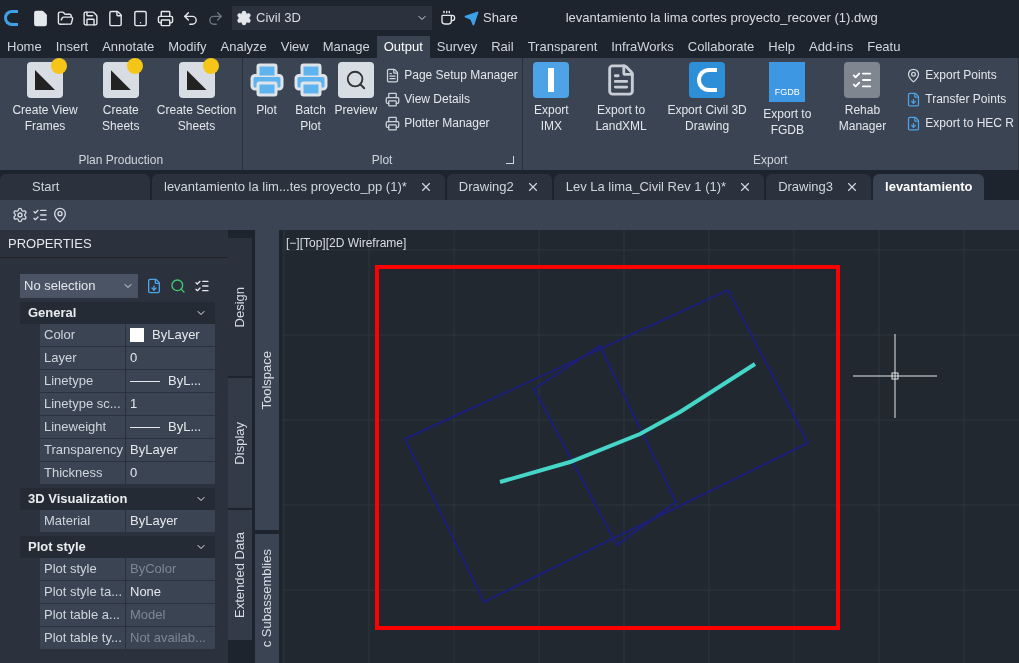 This screenshot has width=1019, height=663. I want to click on ribbon-large-button: Rehab Manager, so click(862, 106).